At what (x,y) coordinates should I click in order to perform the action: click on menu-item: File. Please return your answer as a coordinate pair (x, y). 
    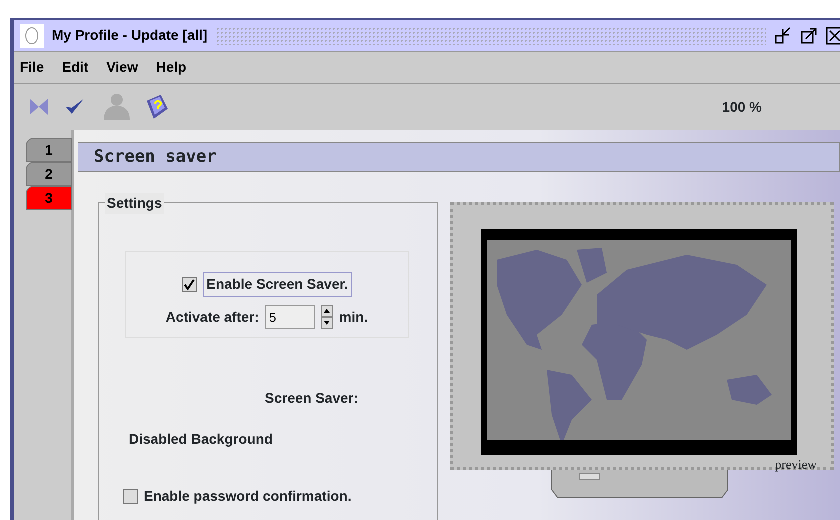
    Looking at the image, I should click on (32, 67).